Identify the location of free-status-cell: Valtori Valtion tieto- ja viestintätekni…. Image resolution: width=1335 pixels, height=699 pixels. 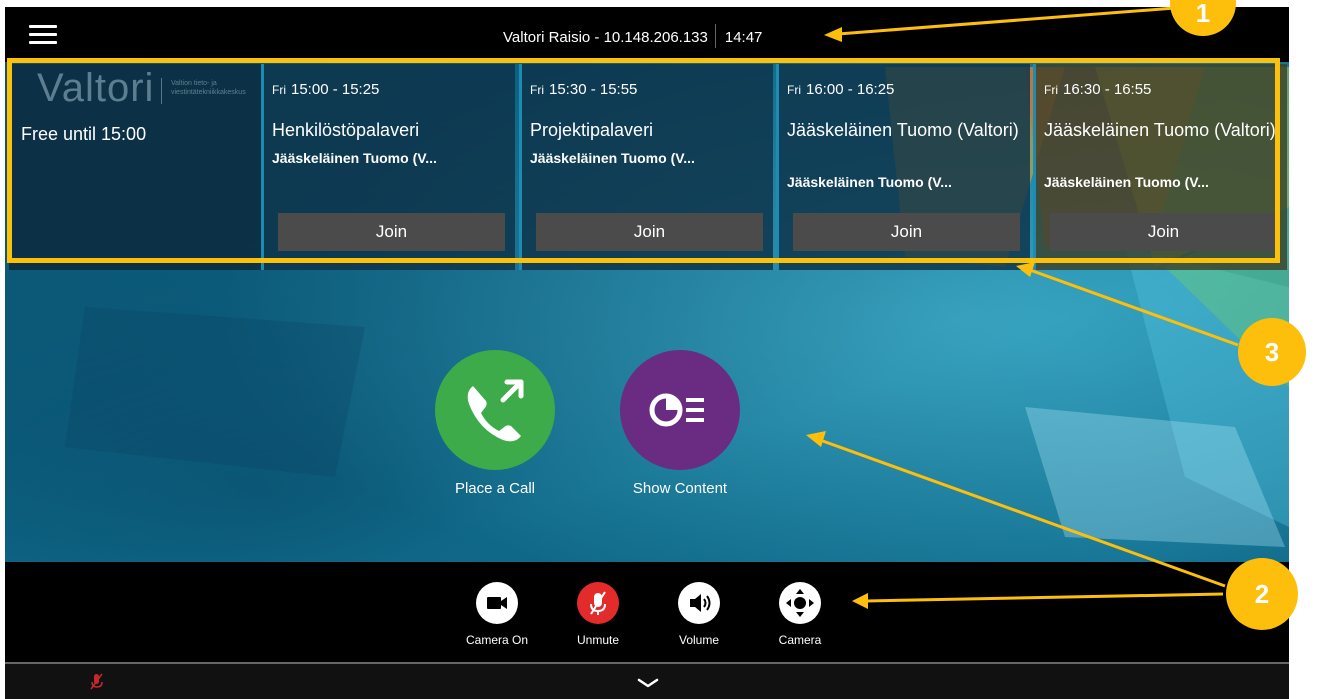
(135, 167).